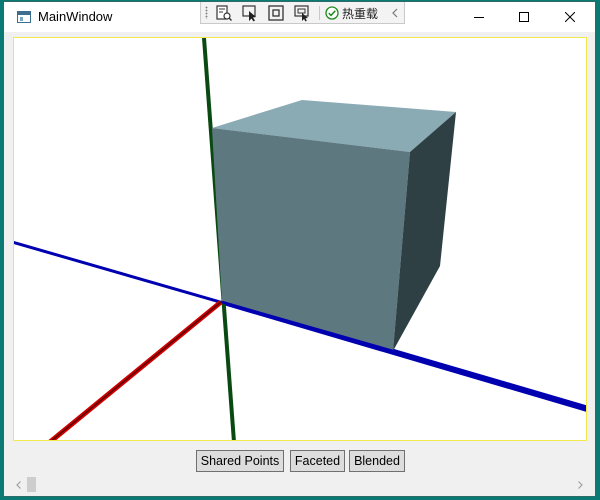  I want to click on scroll-thumb, so click(31, 484).